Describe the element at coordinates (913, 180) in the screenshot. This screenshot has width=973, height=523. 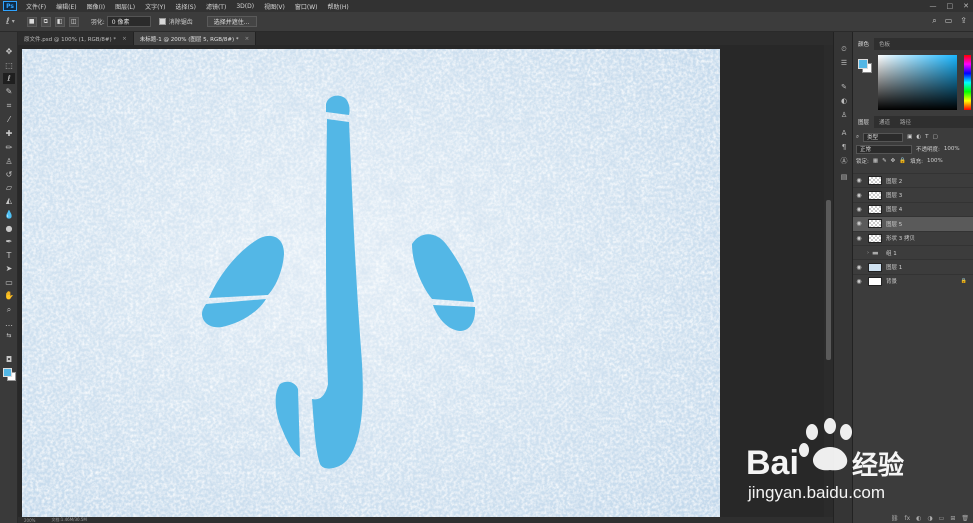
I see `layer-row: ◉ 图层 2` at that location.